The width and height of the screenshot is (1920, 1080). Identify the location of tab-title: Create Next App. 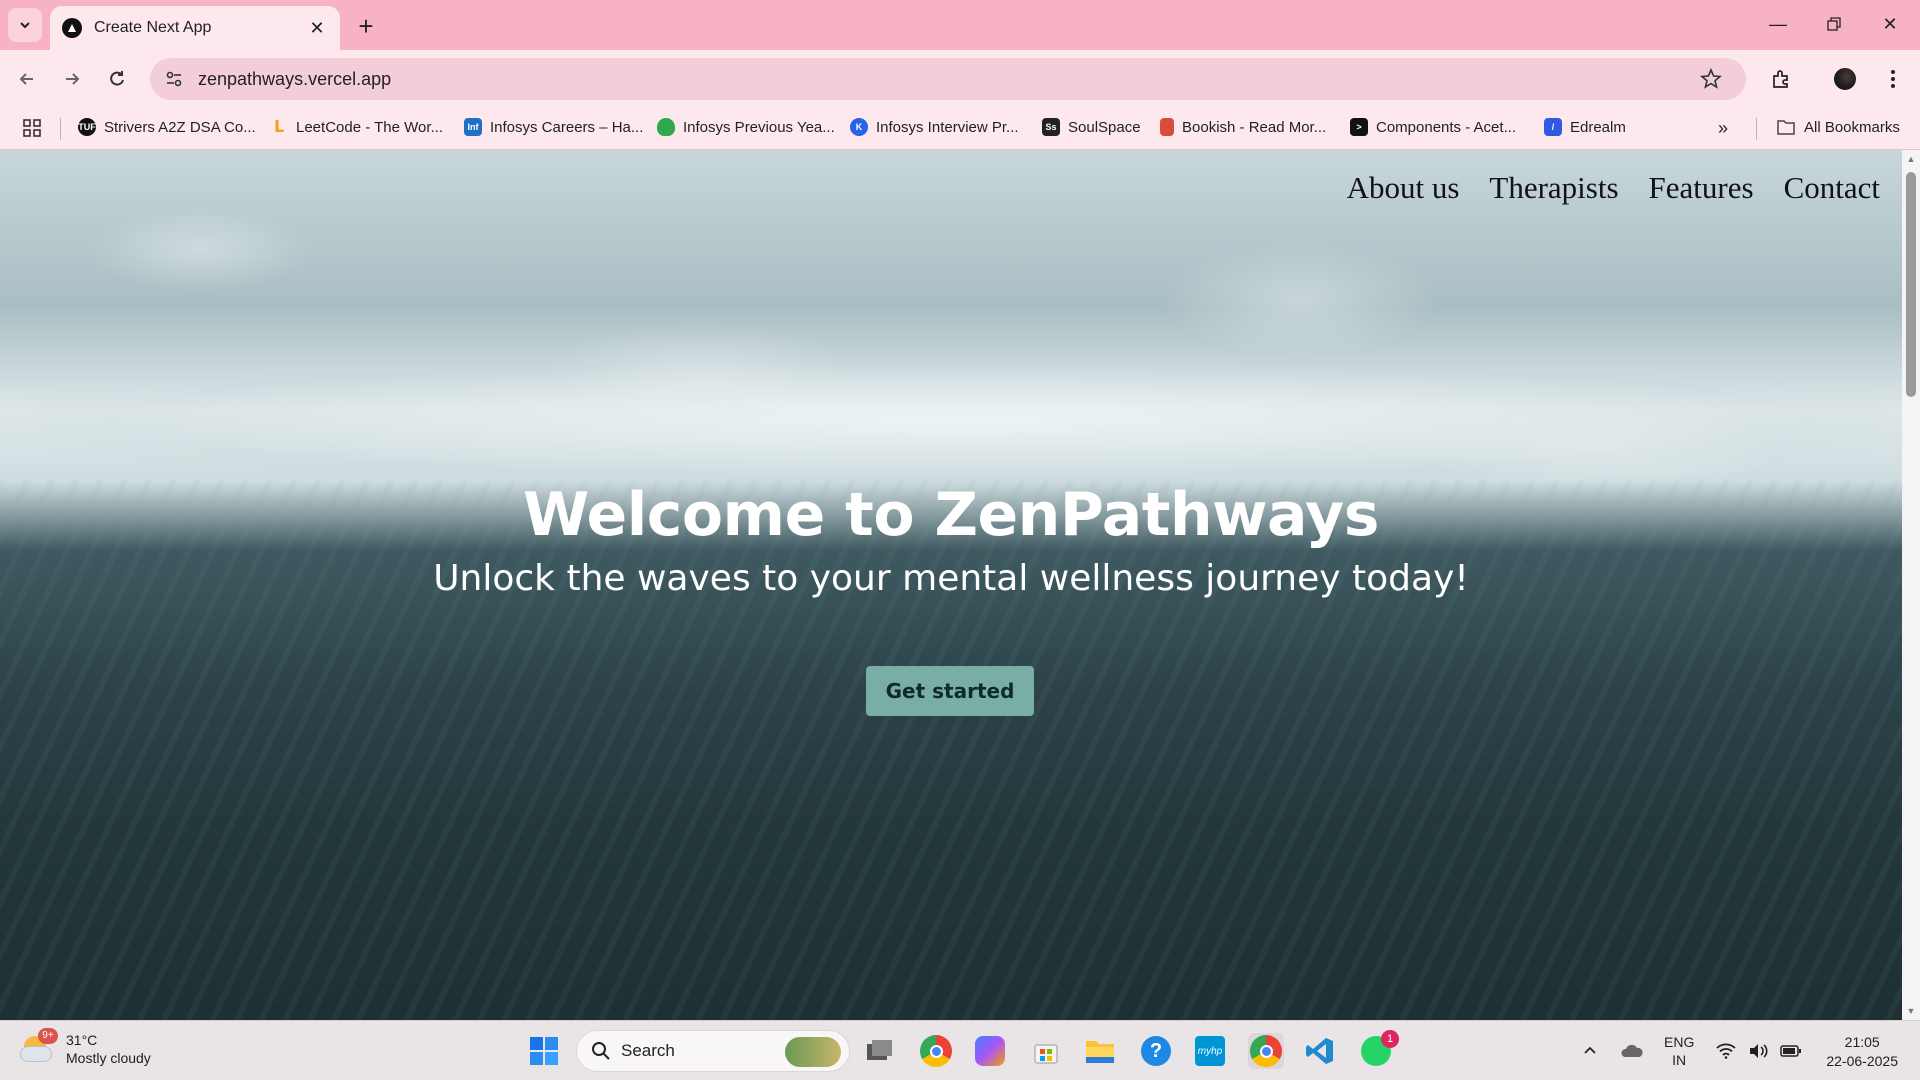
(153, 27).